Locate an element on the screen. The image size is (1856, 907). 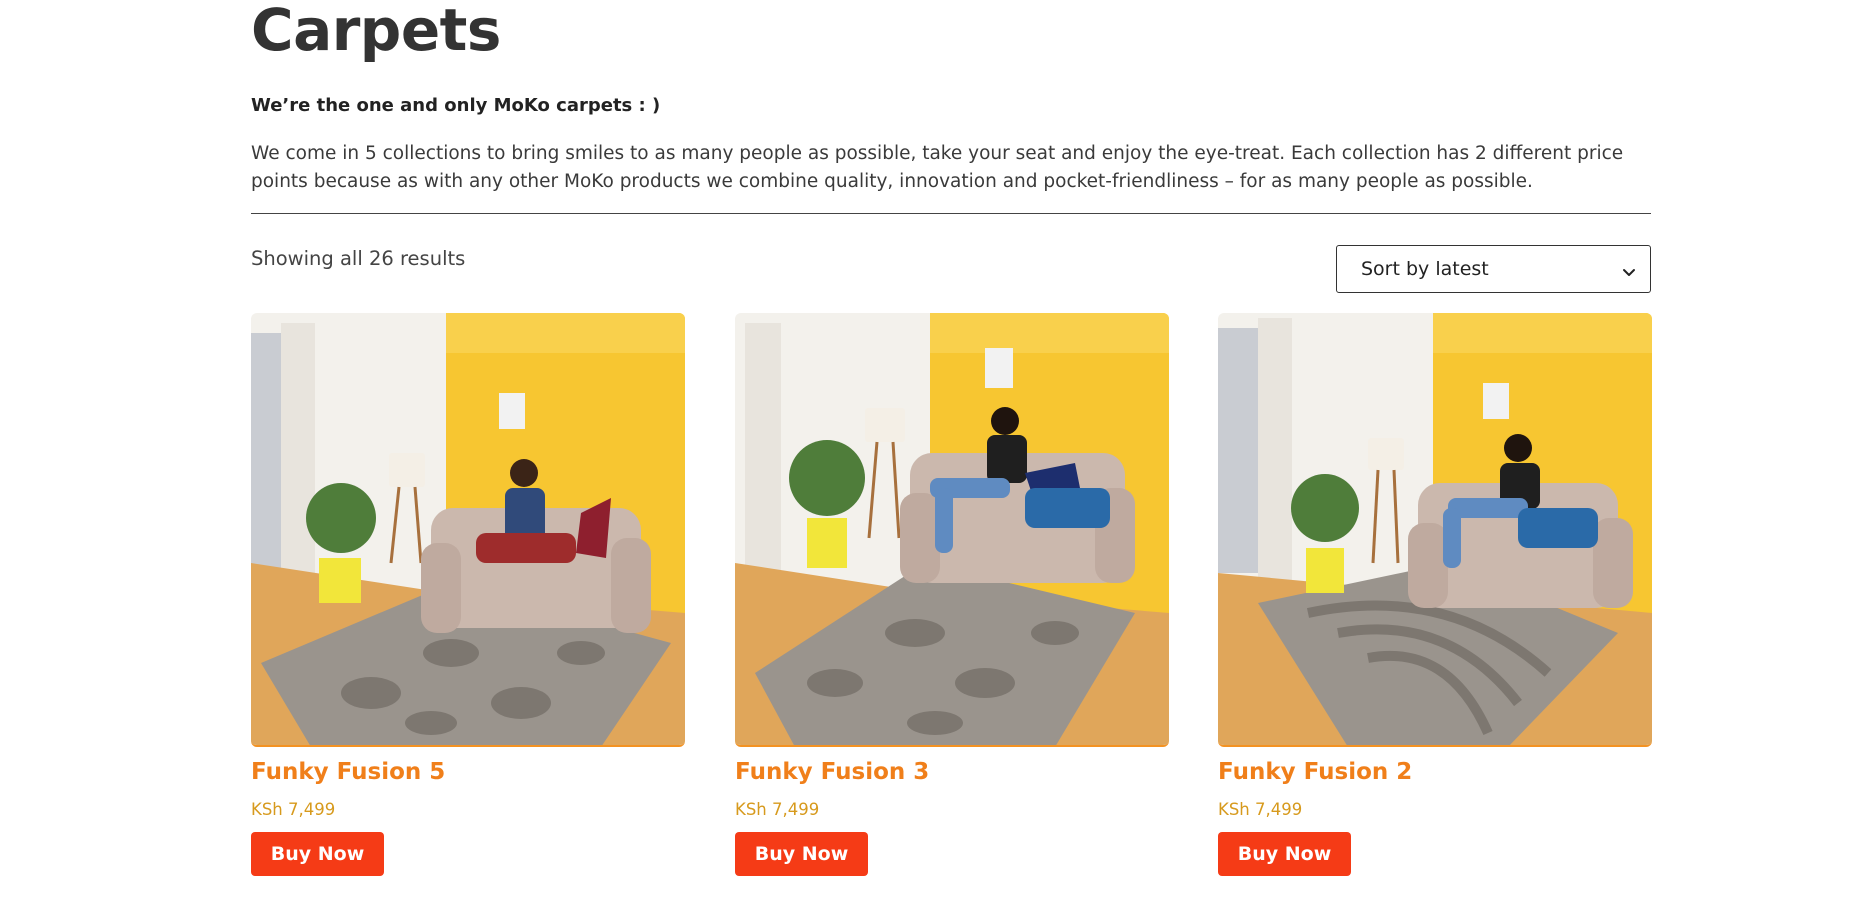
product-card: Funky Fusion 2 KSh 7,499 Buy Now is located at coordinates (1435, 594).